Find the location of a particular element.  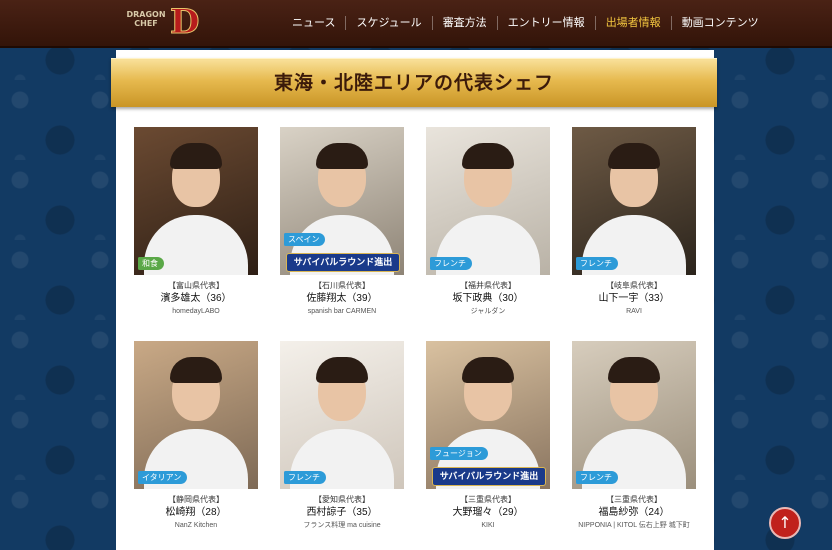

chef-card: 和食【富山県代表】 濱多雄太（36） homedayLABO is located at coordinates (196, 222).